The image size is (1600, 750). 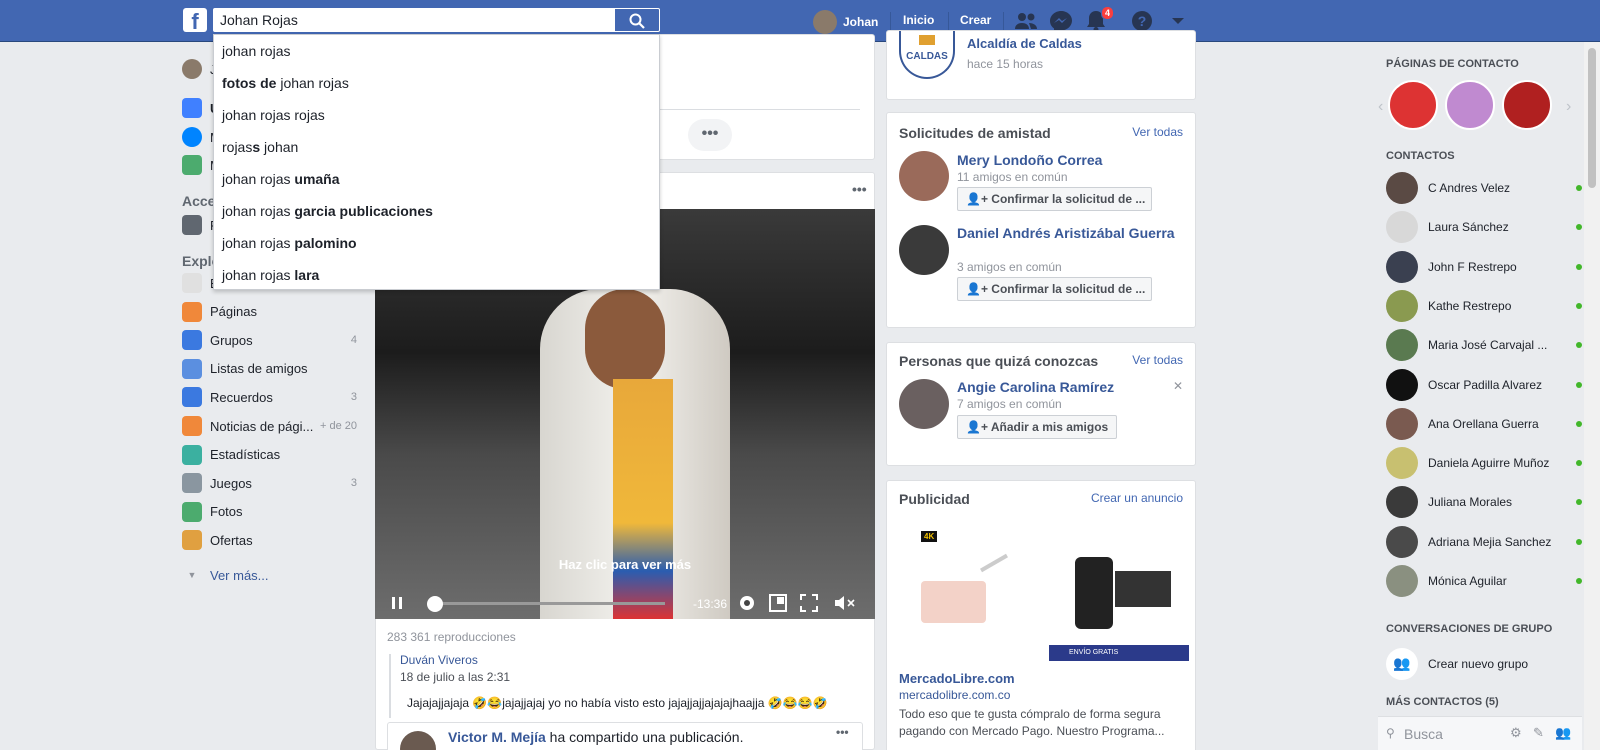 I want to click on sidebar-item-estadísticas: Estadísticas, so click(x=269, y=455).